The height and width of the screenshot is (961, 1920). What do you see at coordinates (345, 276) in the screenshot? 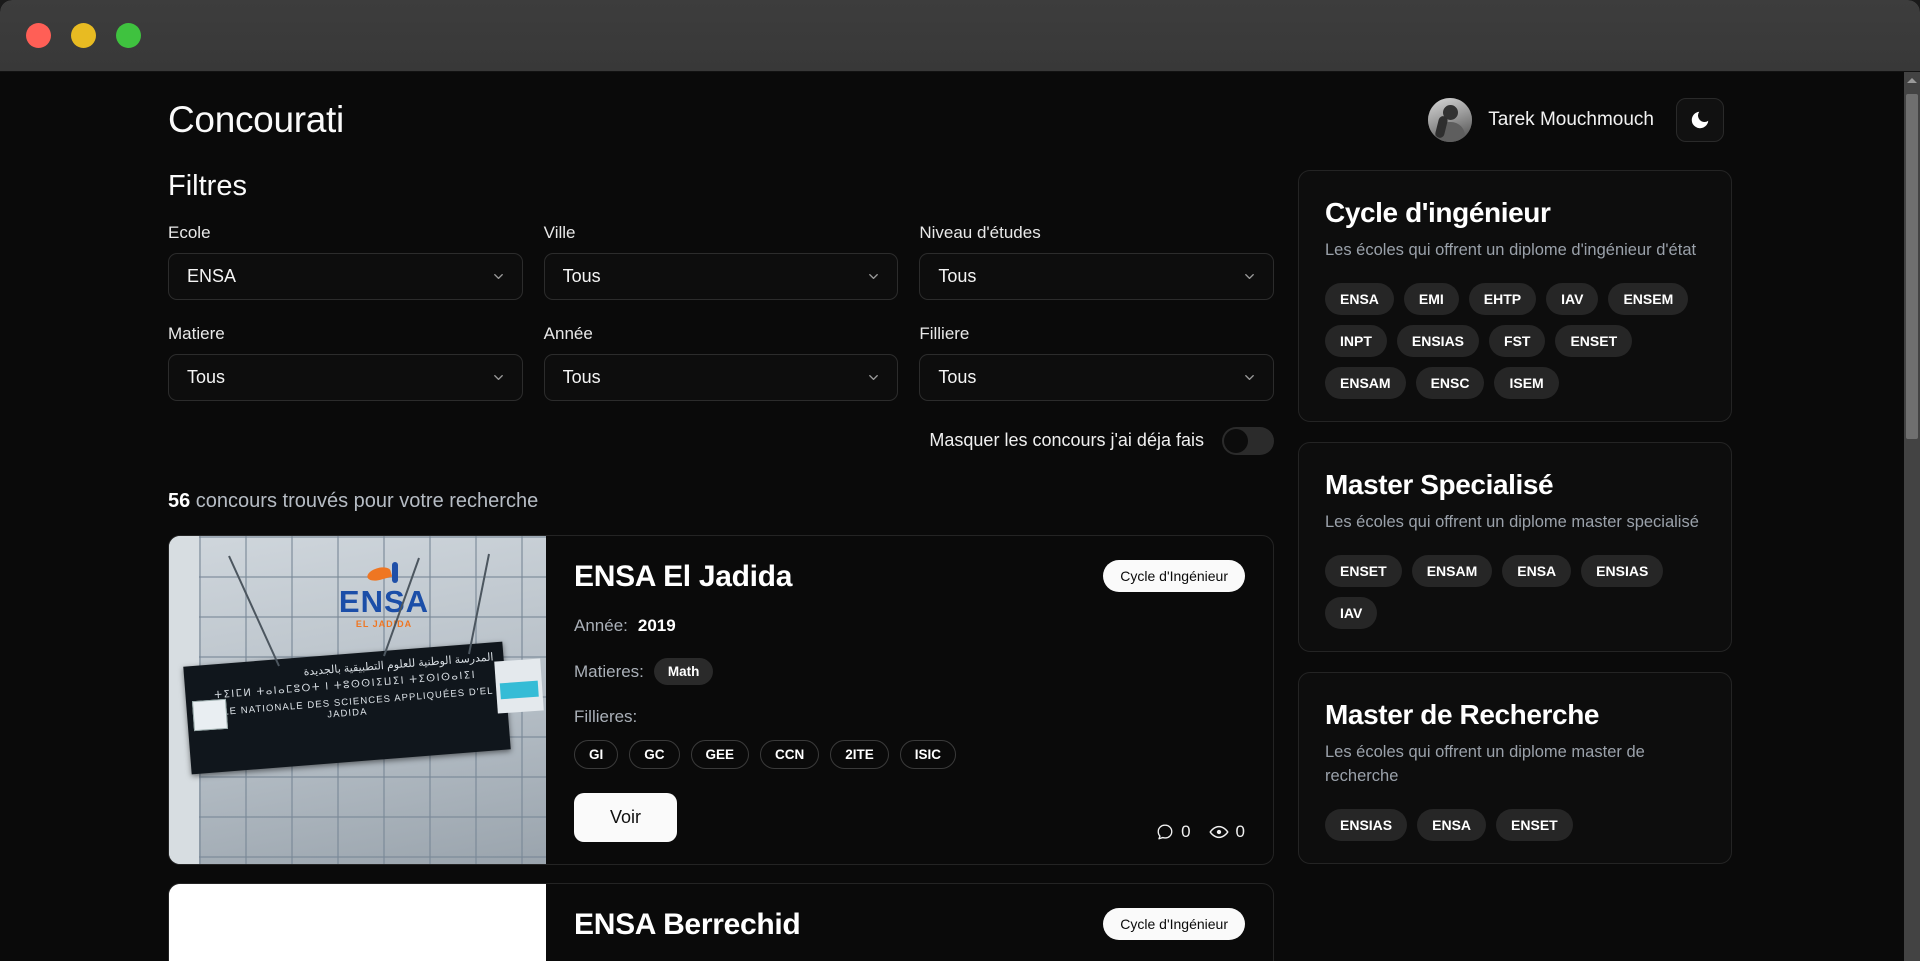
I see `filter-ecole-select: ENSA` at bounding box center [345, 276].